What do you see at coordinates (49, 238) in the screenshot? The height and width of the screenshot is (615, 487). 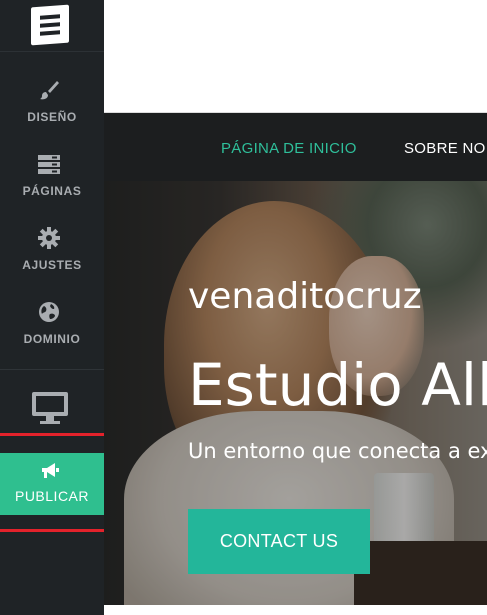 I see `gear-icon` at bounding box center [49, 238].